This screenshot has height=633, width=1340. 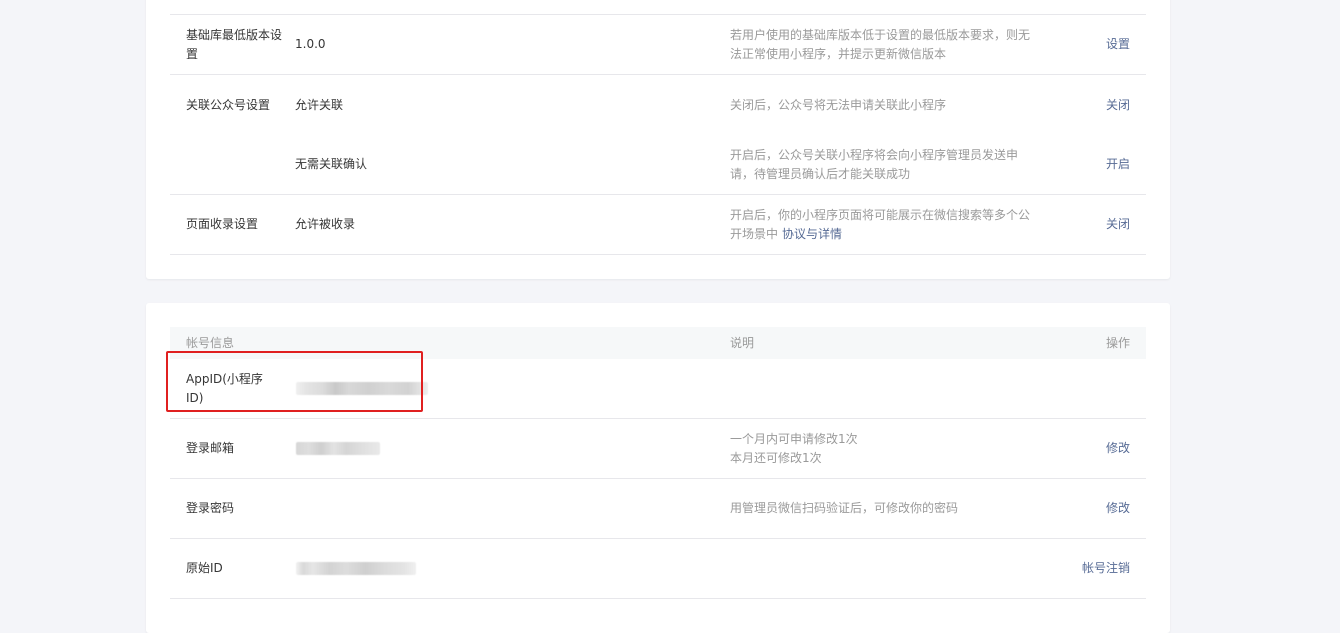 What do you see at coordinates (838, 104) in the screenshot?
I see `setting-description: 关闭后，公众号将无法申请关联此小程序` at bounding box center [838, 104].